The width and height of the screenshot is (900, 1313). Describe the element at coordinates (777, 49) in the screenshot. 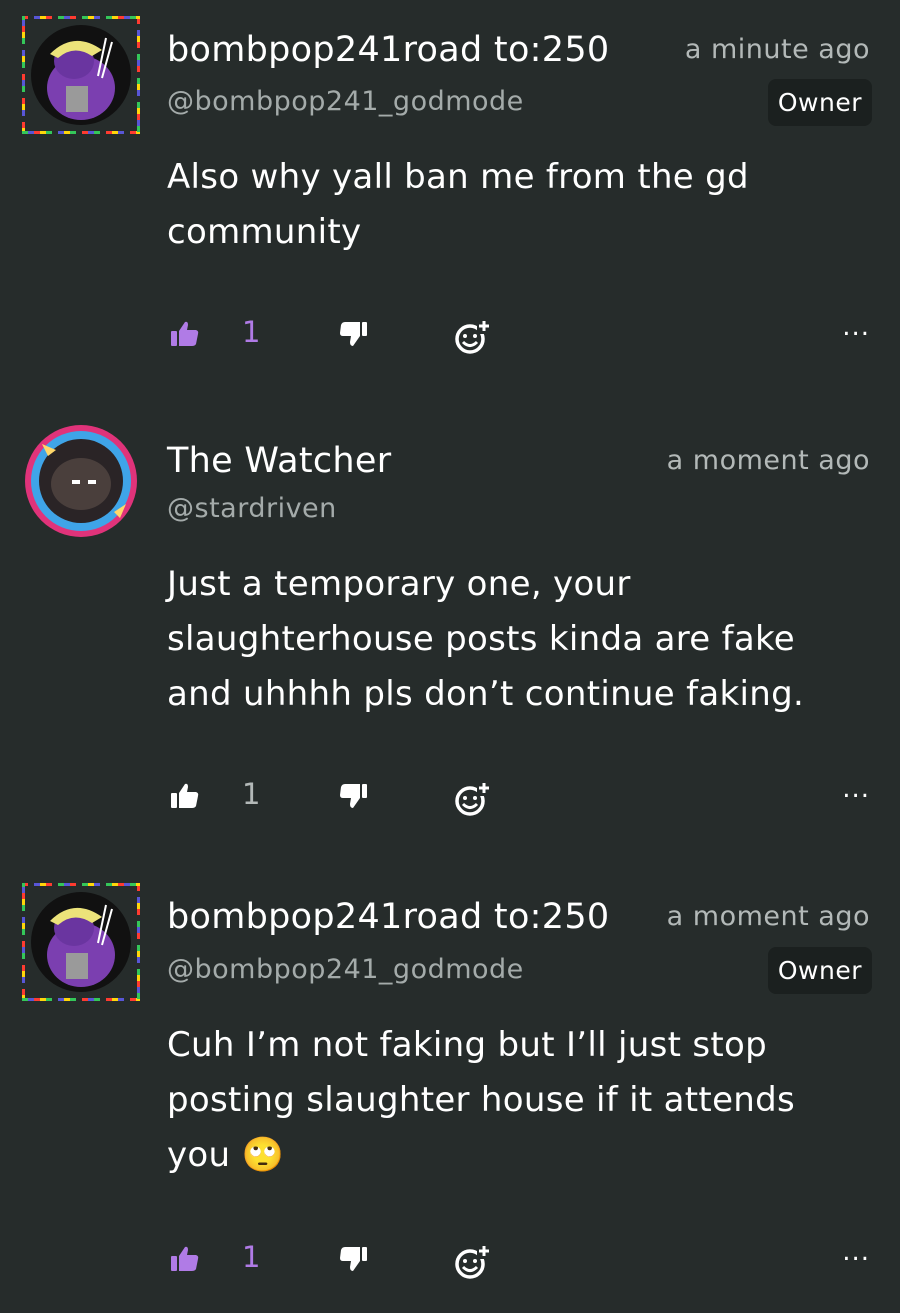

I see `timestamp: a minute ago` at that location.